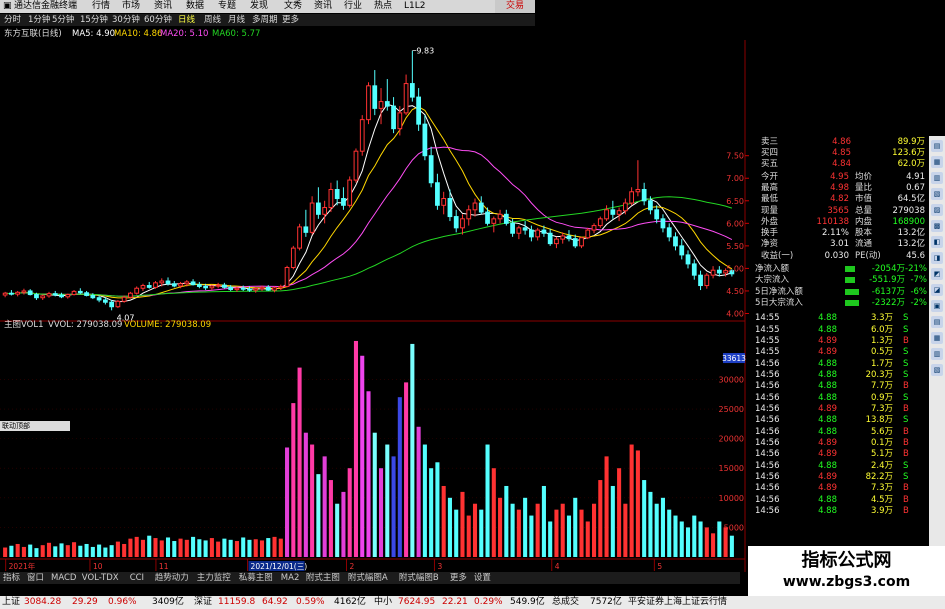 This screenshot has height=609, width=945. What do you see at coordinates (290, 578) in the screenshot?
I see `indicator-tab: MA2` at bounding box center [290, 578].